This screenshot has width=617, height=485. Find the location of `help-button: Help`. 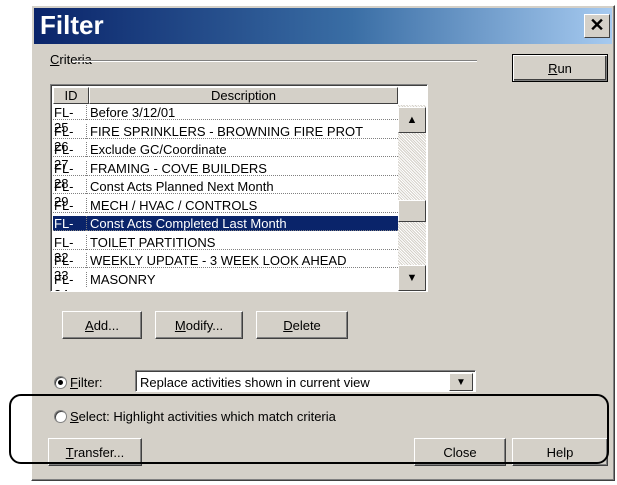

help-button: Help is located at coordinates (560, 452).